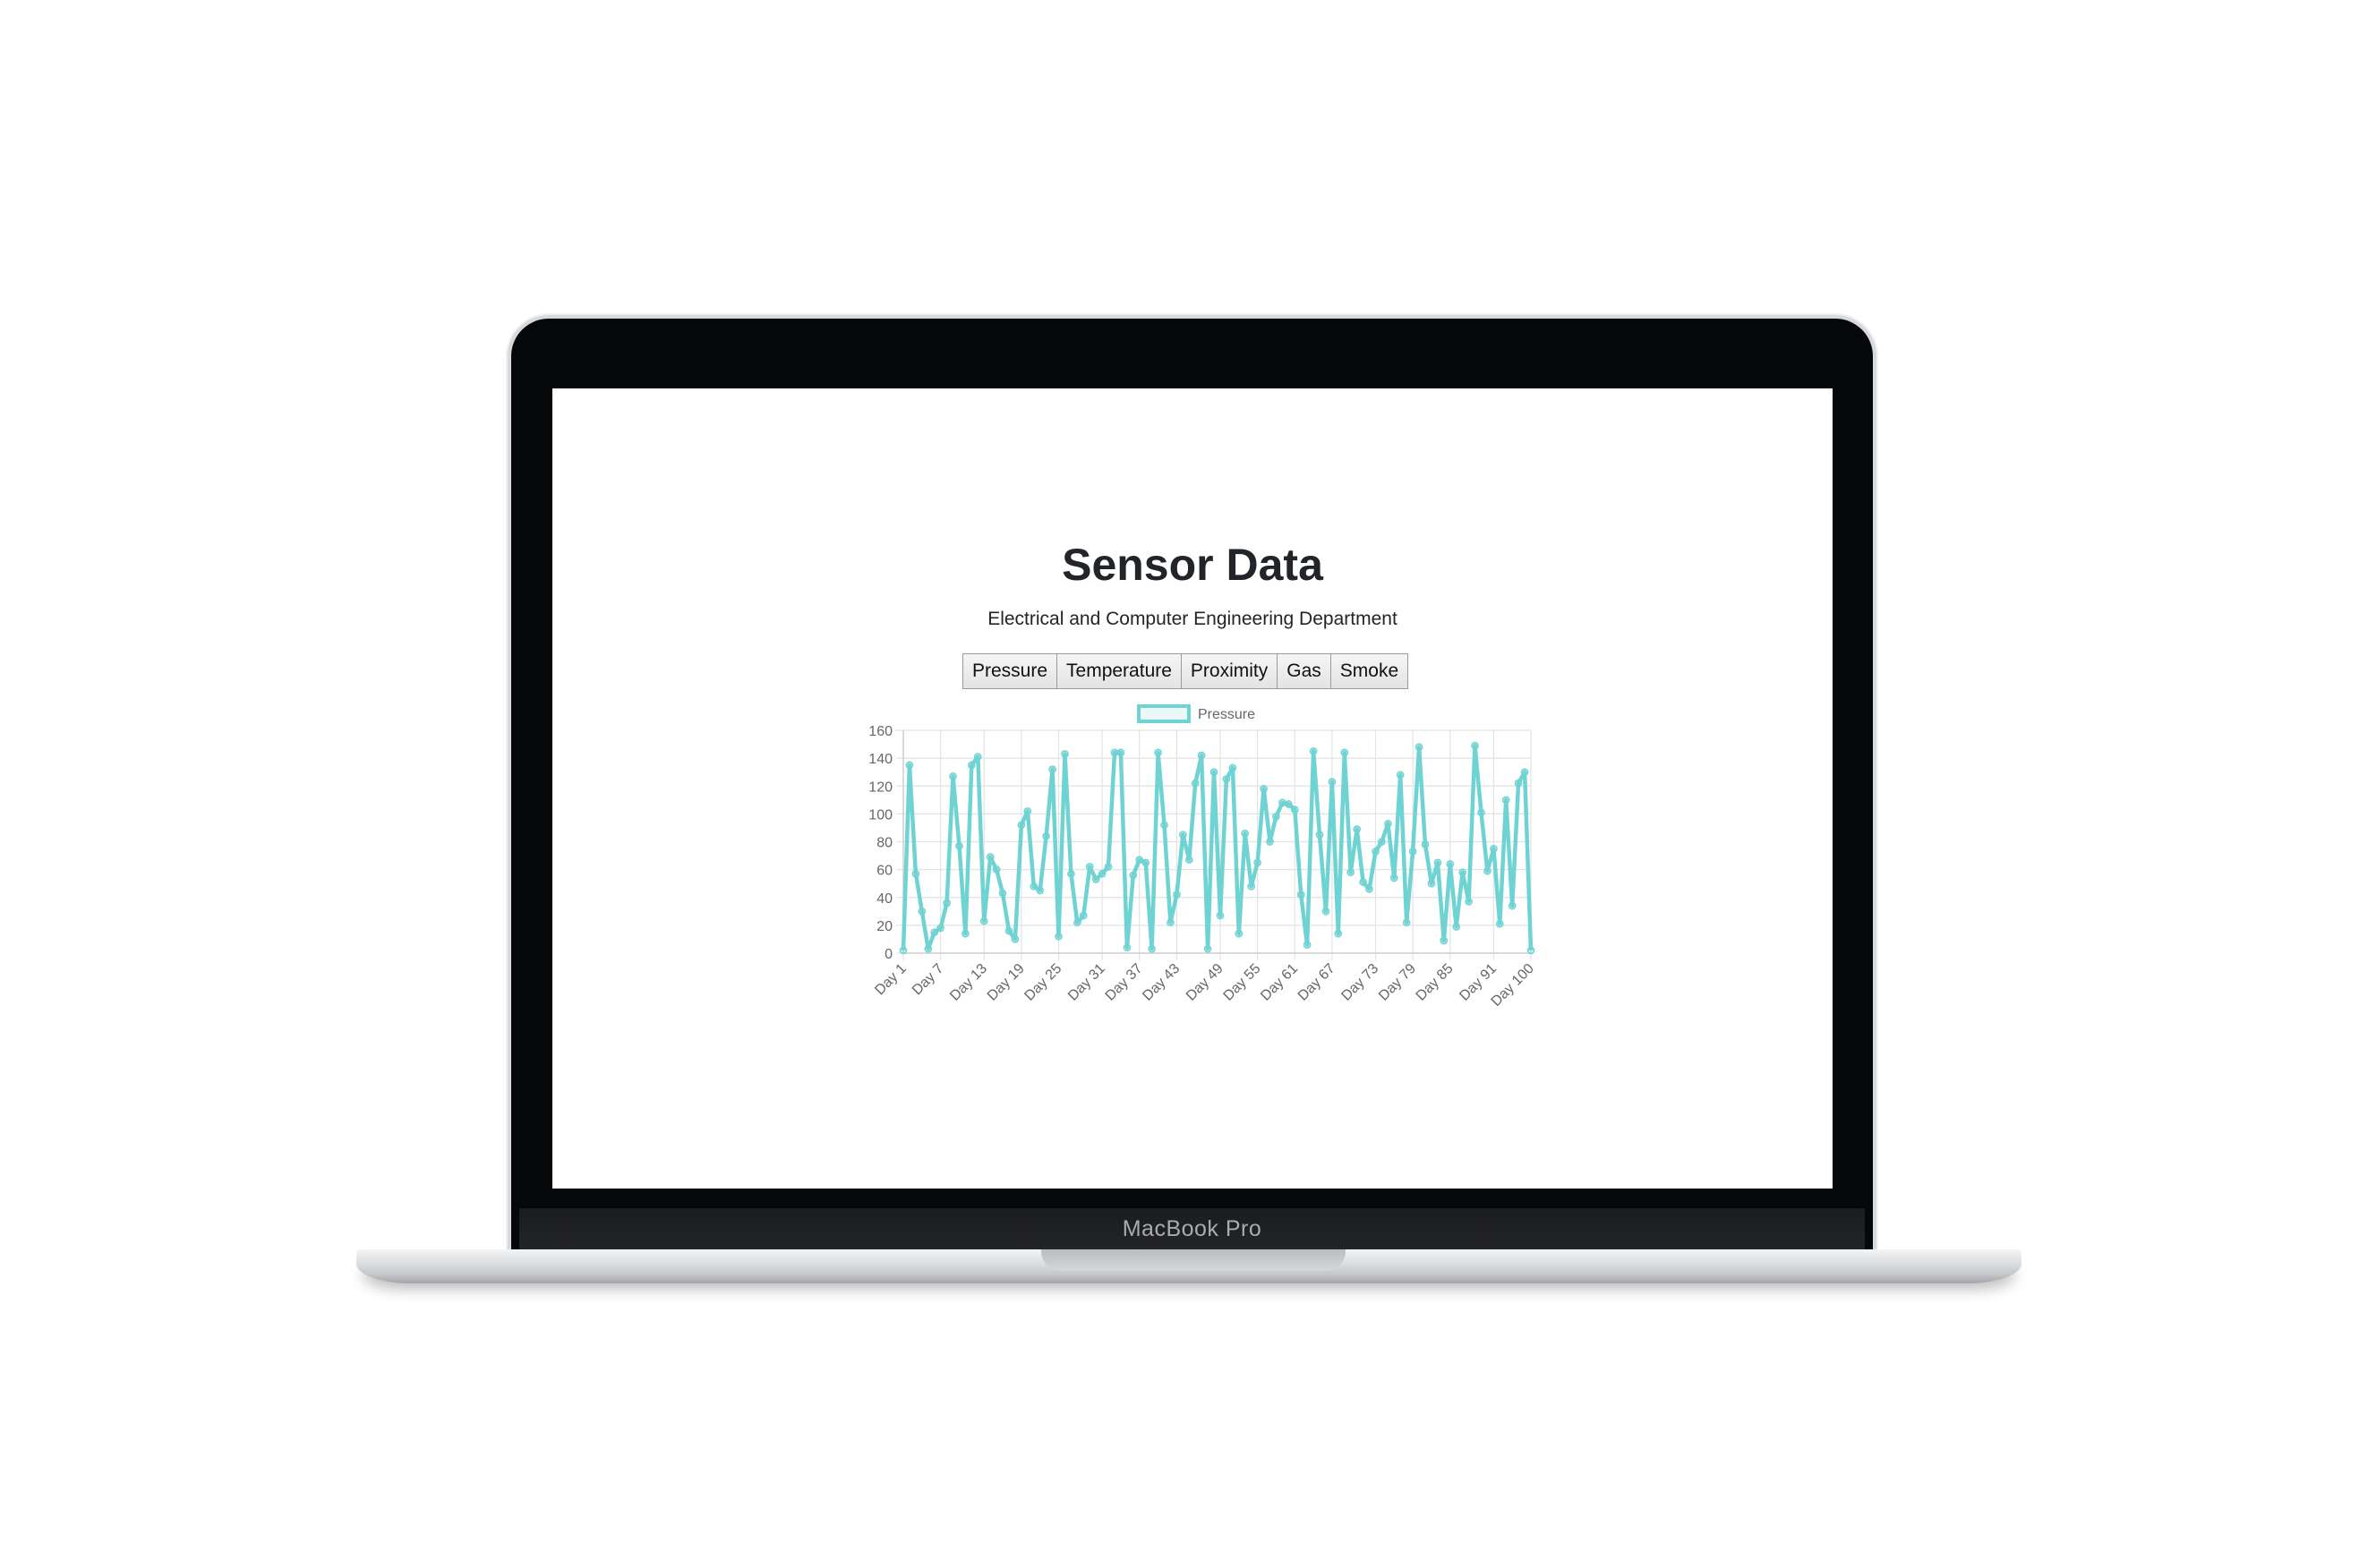 This screenshot has height=1568, width=2376. What do you see at coordinates (884, 871) in the screenshot?
I see `y-tick-label: 60` at bounding box center [884, 871].